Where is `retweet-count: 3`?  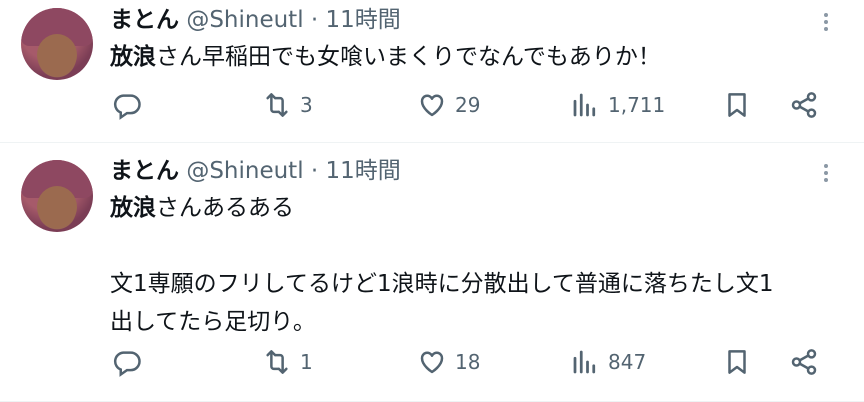
retweet-count: 3 is located at coordinates (306, 105).